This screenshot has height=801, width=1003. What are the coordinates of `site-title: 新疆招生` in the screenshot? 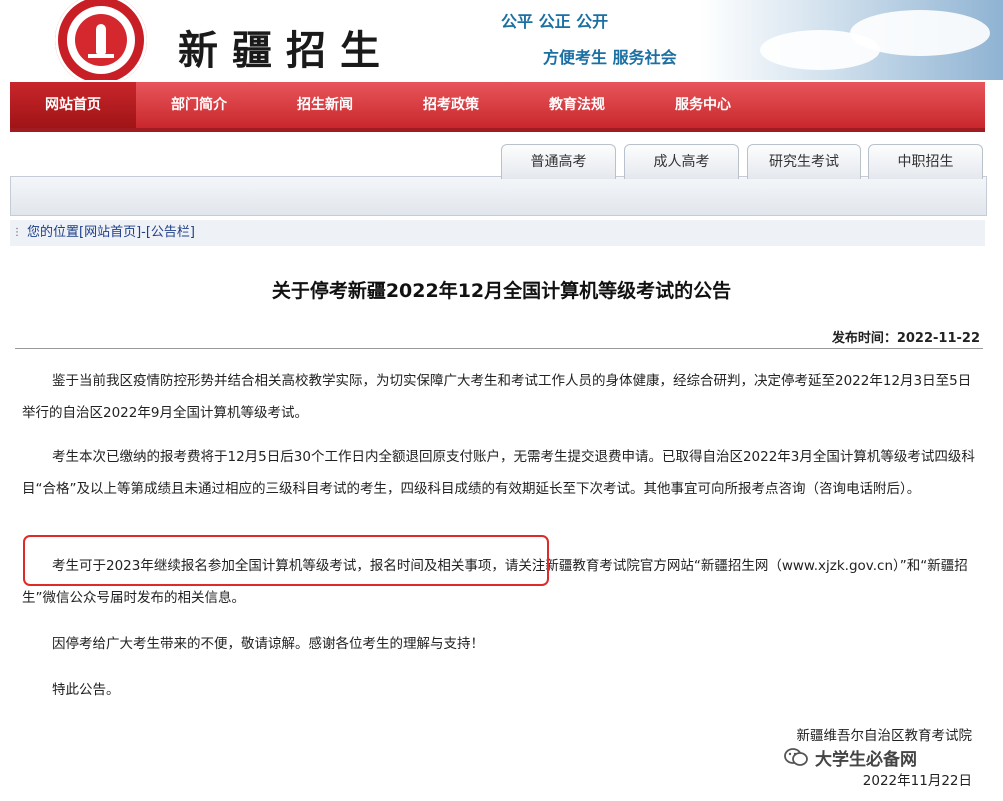 It's located at (286, 50).